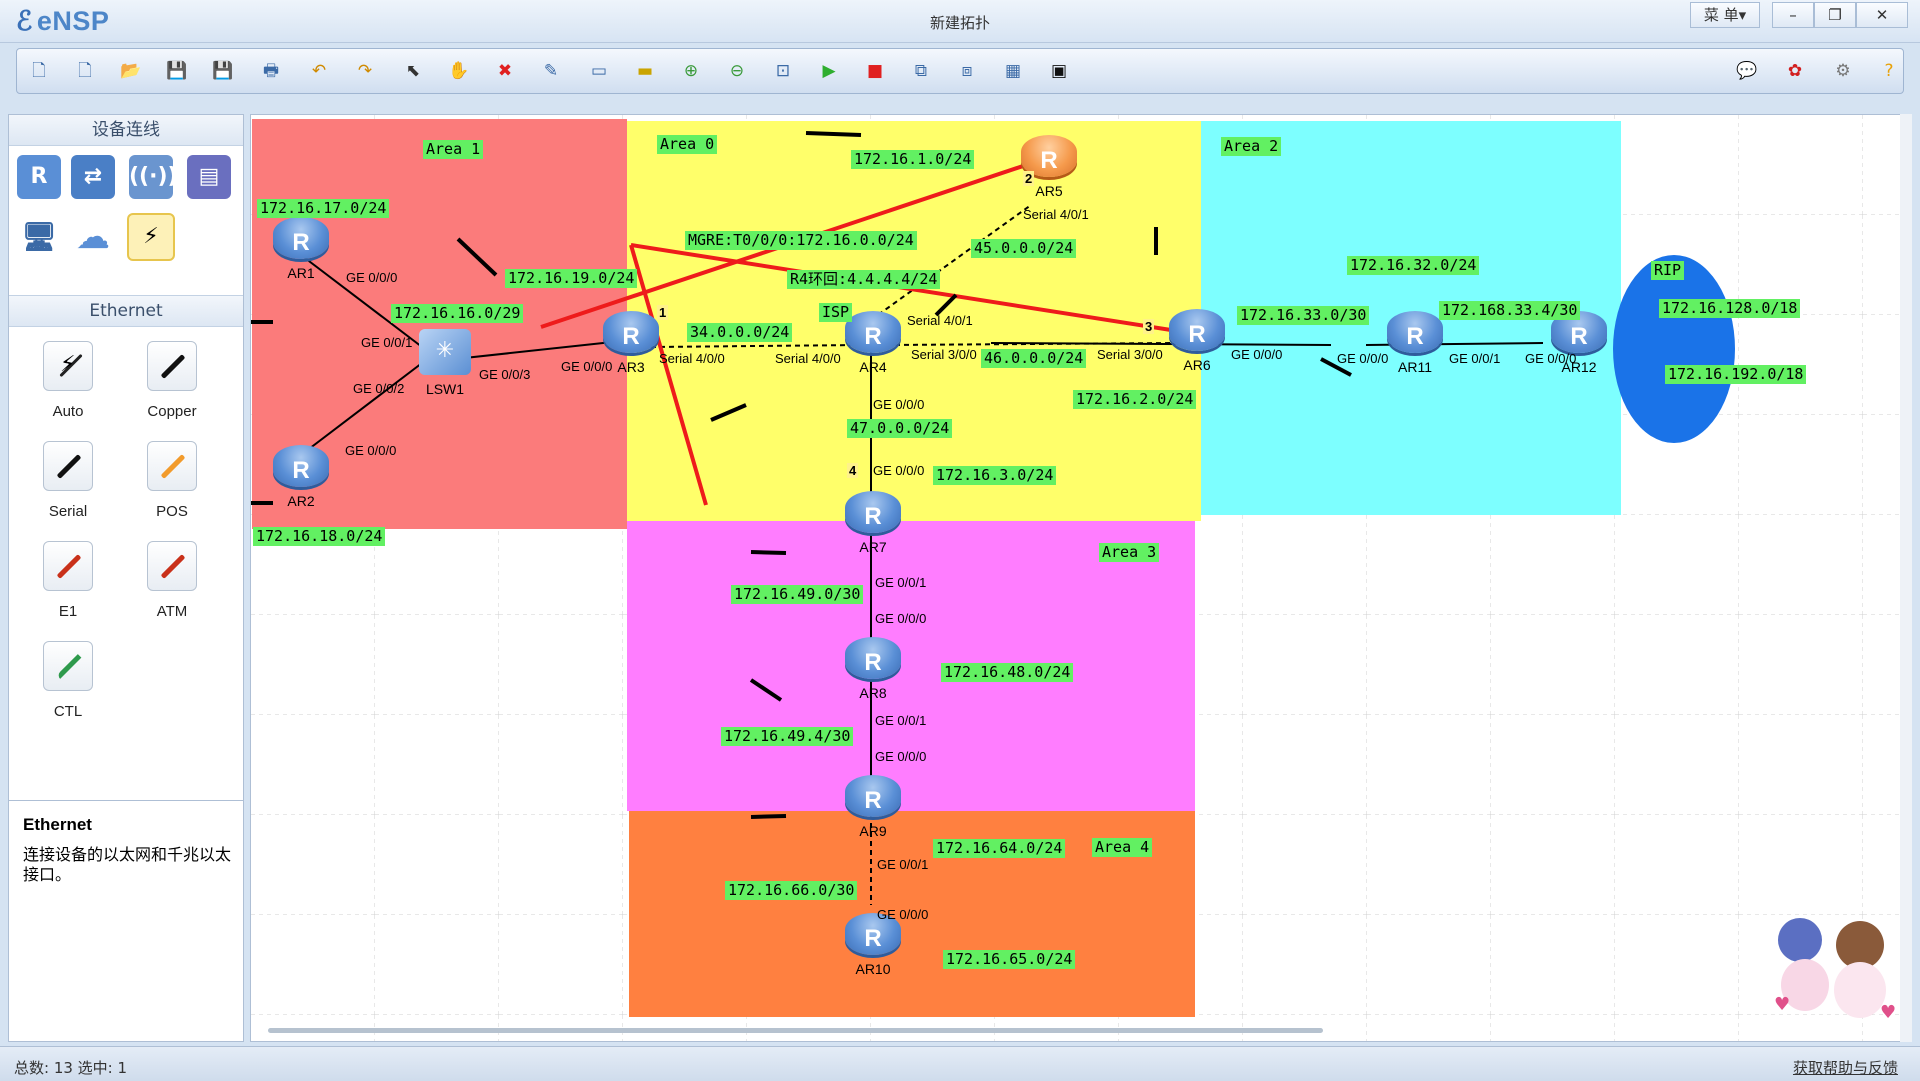 Image resolution: width=1920 pixels, height=1081 pixels. I want to click on pos-cable-button, so click(172, 466).